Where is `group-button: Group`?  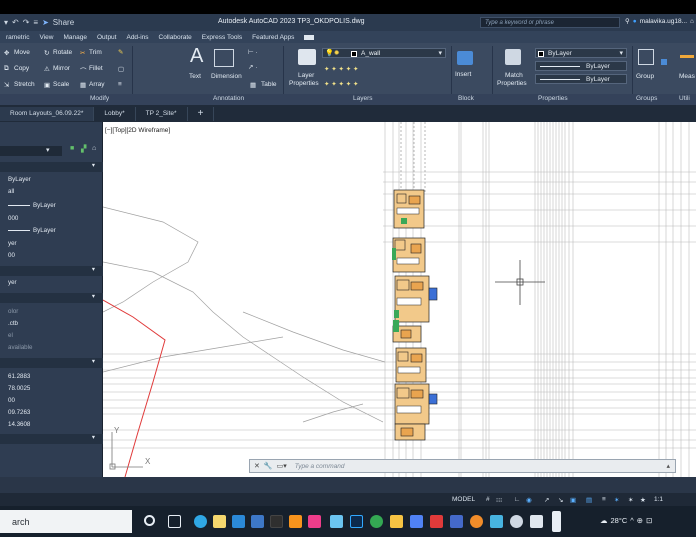
group-button: Group is located at coordinates (645, 76).